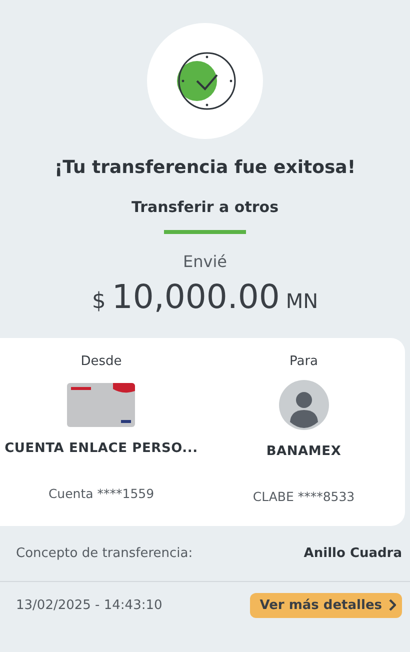 The width and height of the screenshot is (410, 652). What do you see at coordinates (104, 553) in the screenshot?
I see `concept-label: Concepto de transferencia:` at bounding box center [104, 553].